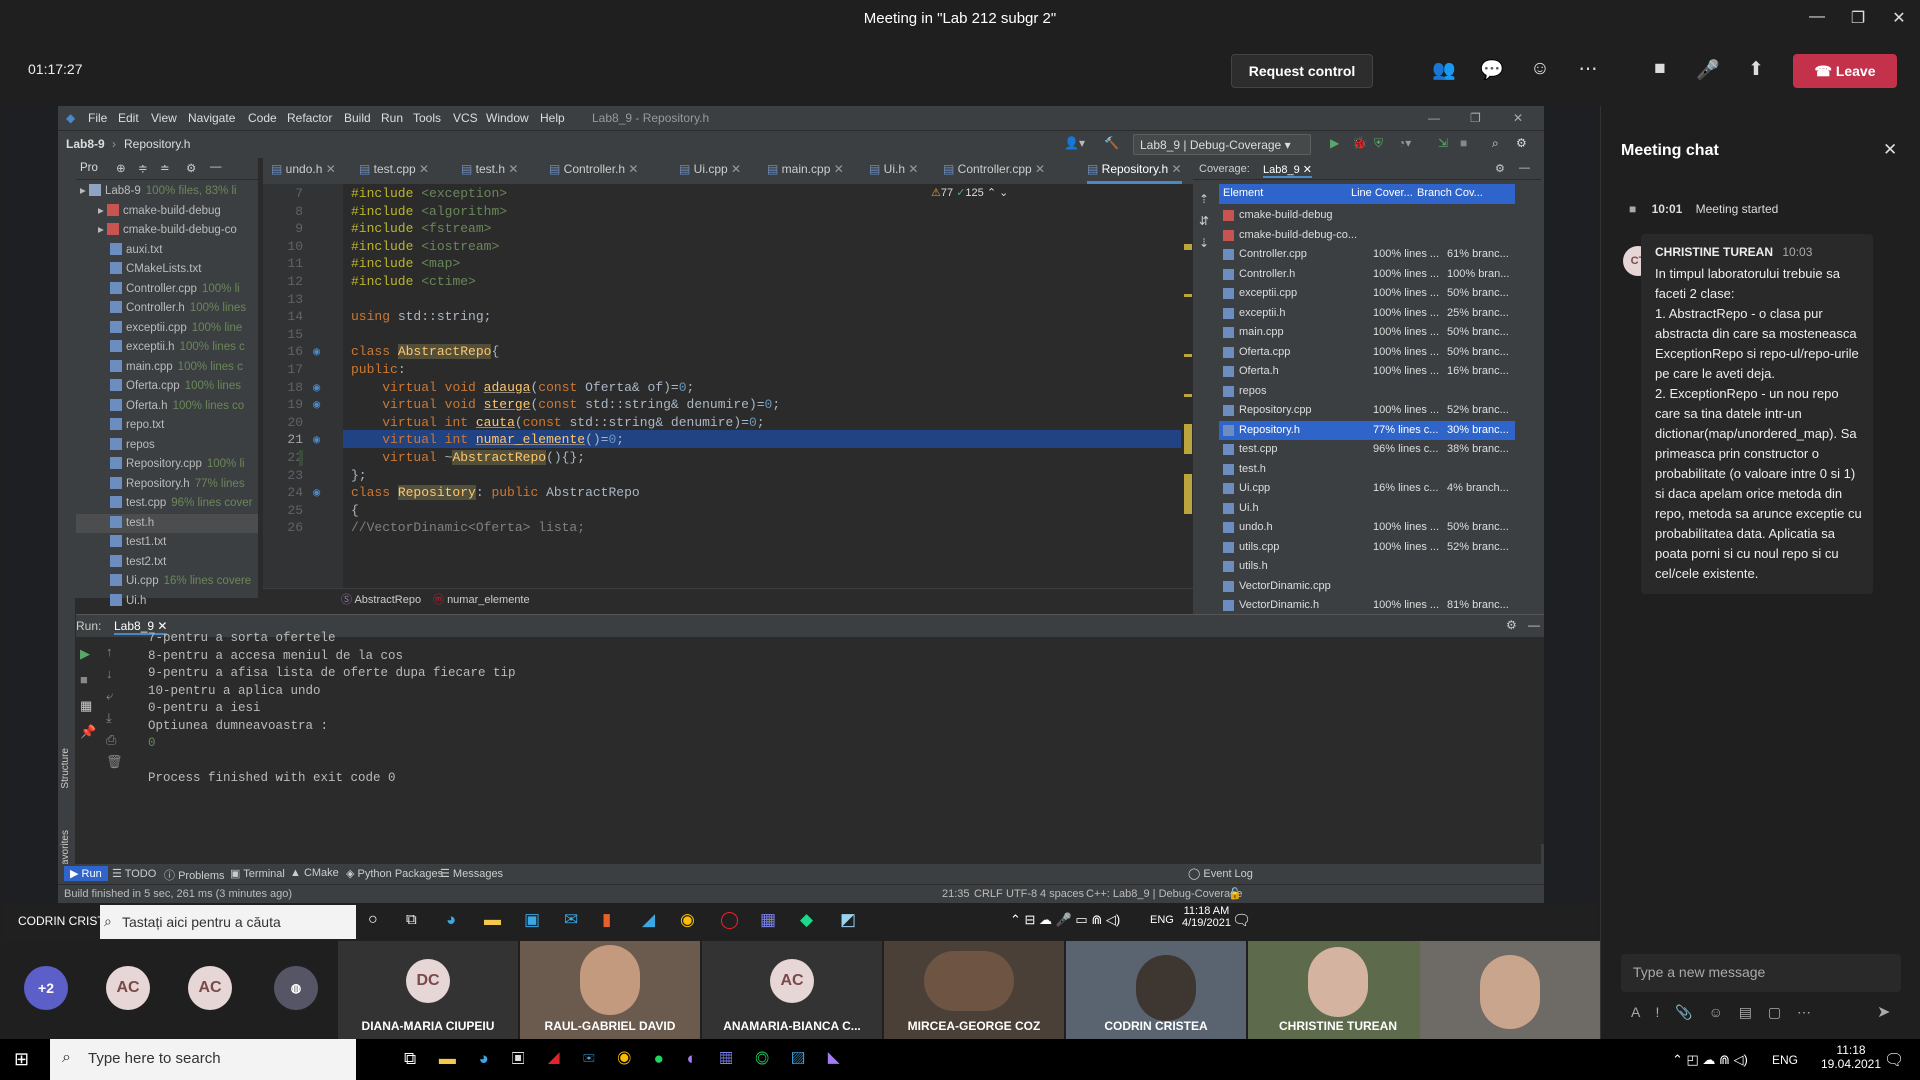  I want to click on participant-tile: MIRCEA-GEORGE COZ, so click(974, 990).